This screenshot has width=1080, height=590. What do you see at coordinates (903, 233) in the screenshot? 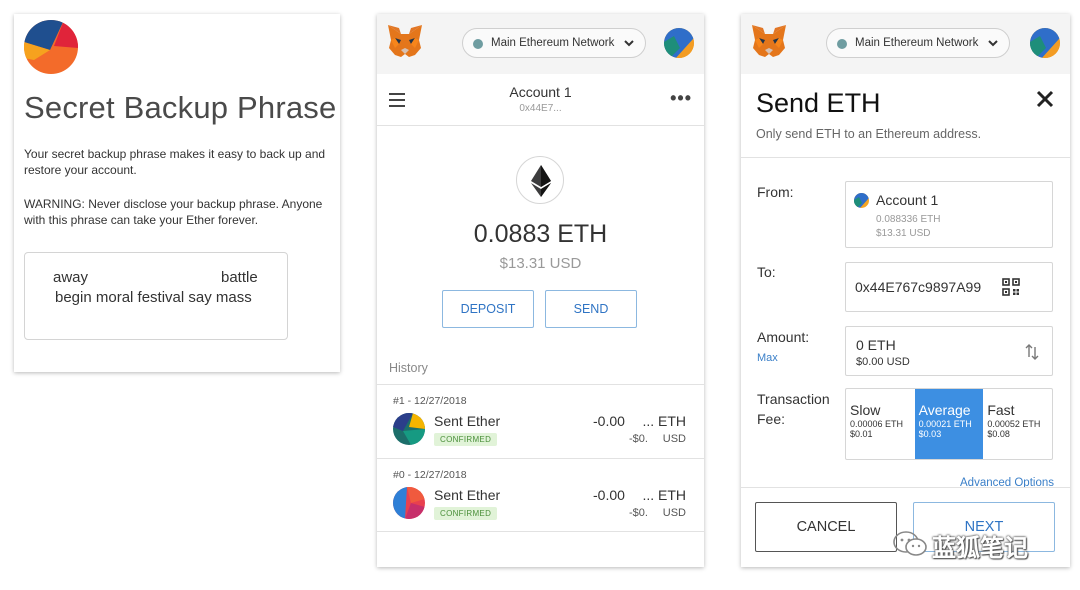
I see `from-usd-balance: $13.31 USD` at bounding box center [903, 233].